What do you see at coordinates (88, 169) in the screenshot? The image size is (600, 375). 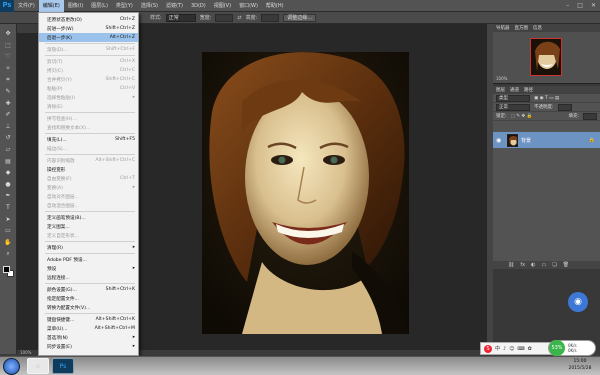 I see `edit-menu-item: 操控变形` at bounding box center [88, 169].